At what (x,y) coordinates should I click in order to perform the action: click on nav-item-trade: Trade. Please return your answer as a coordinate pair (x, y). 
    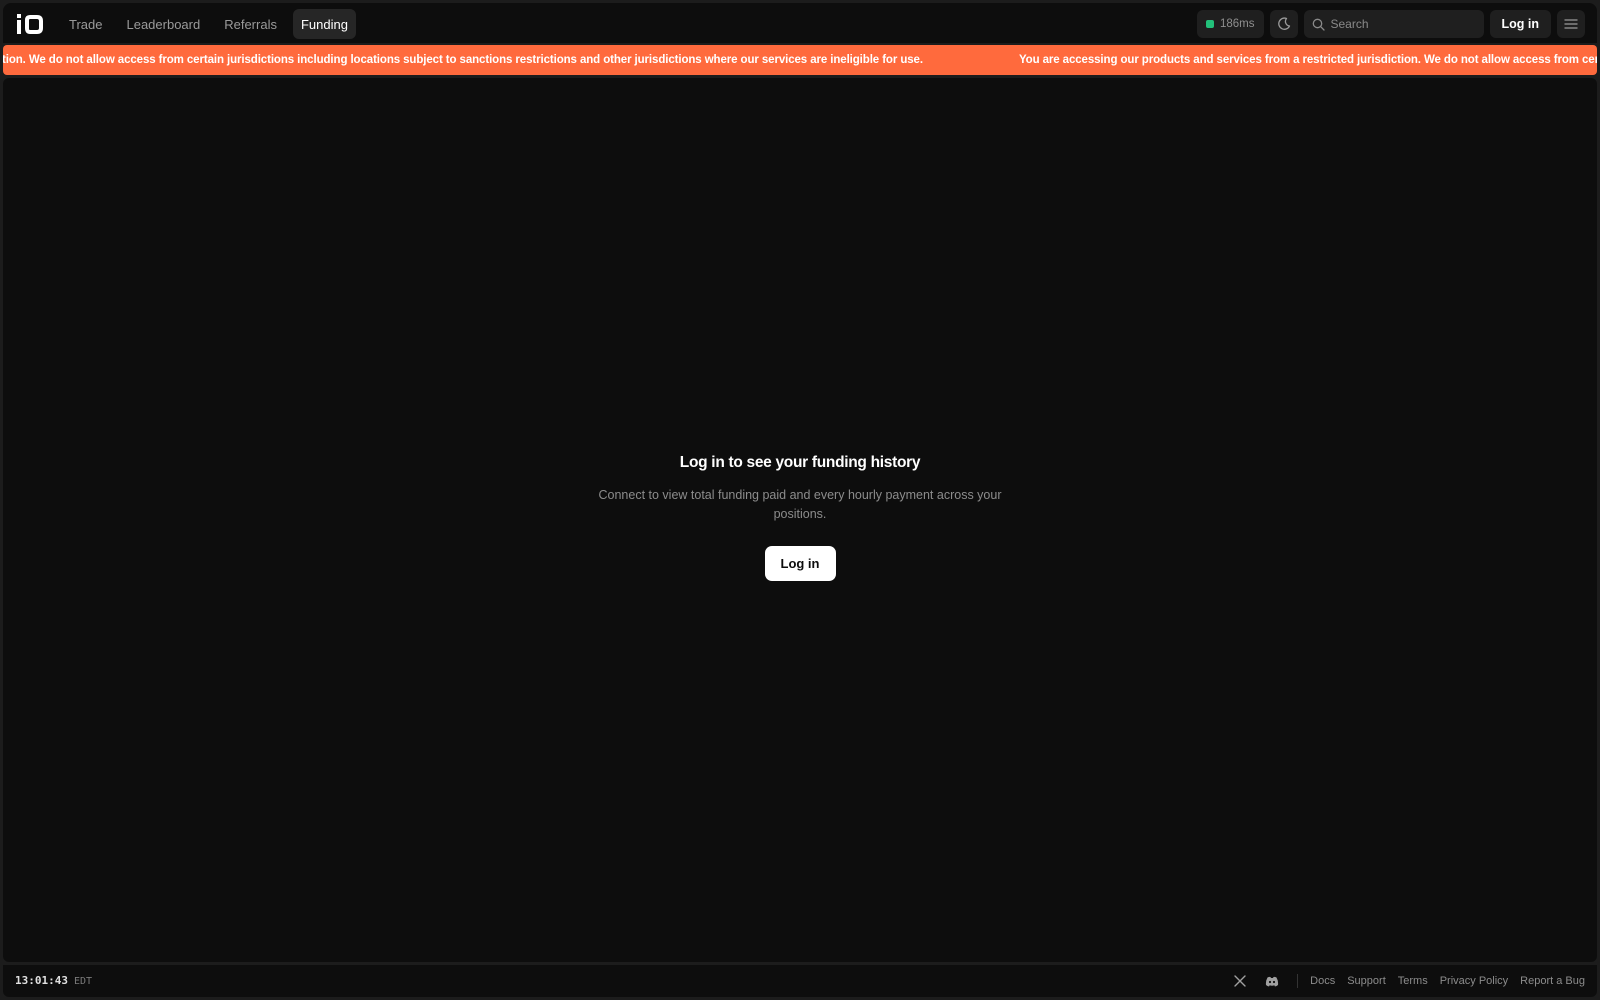
    Looking at the image, I should click on (85, 24).